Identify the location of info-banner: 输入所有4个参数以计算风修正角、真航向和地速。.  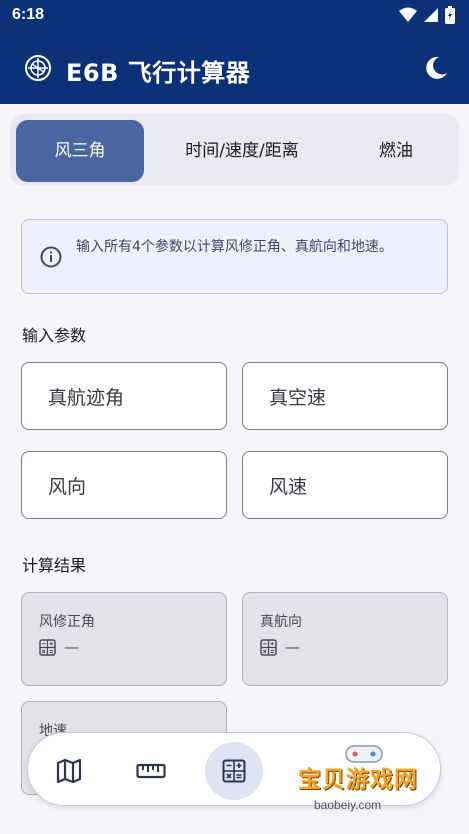
(234, 256).